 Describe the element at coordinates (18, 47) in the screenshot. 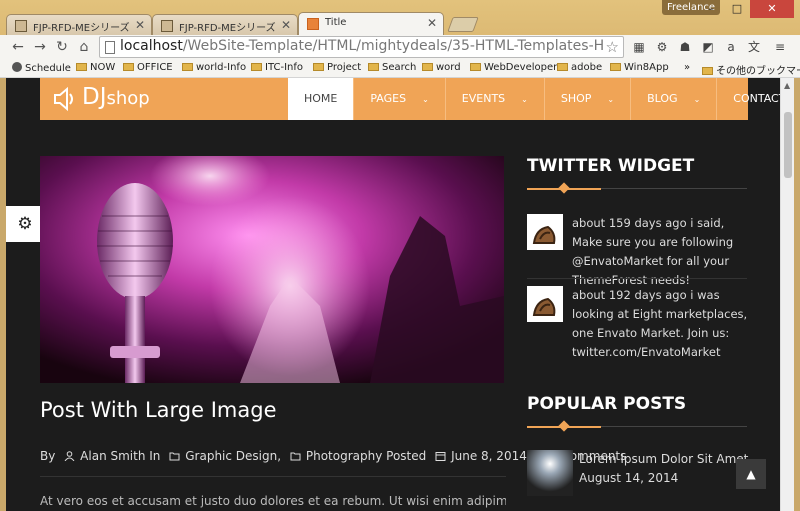

I see `back-arrow-icon: ←` at that location.